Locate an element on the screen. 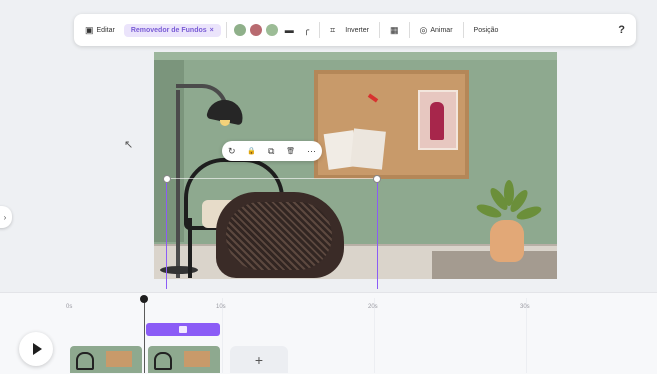  paint-format-icon: ? is located at coordinates (621, 29).